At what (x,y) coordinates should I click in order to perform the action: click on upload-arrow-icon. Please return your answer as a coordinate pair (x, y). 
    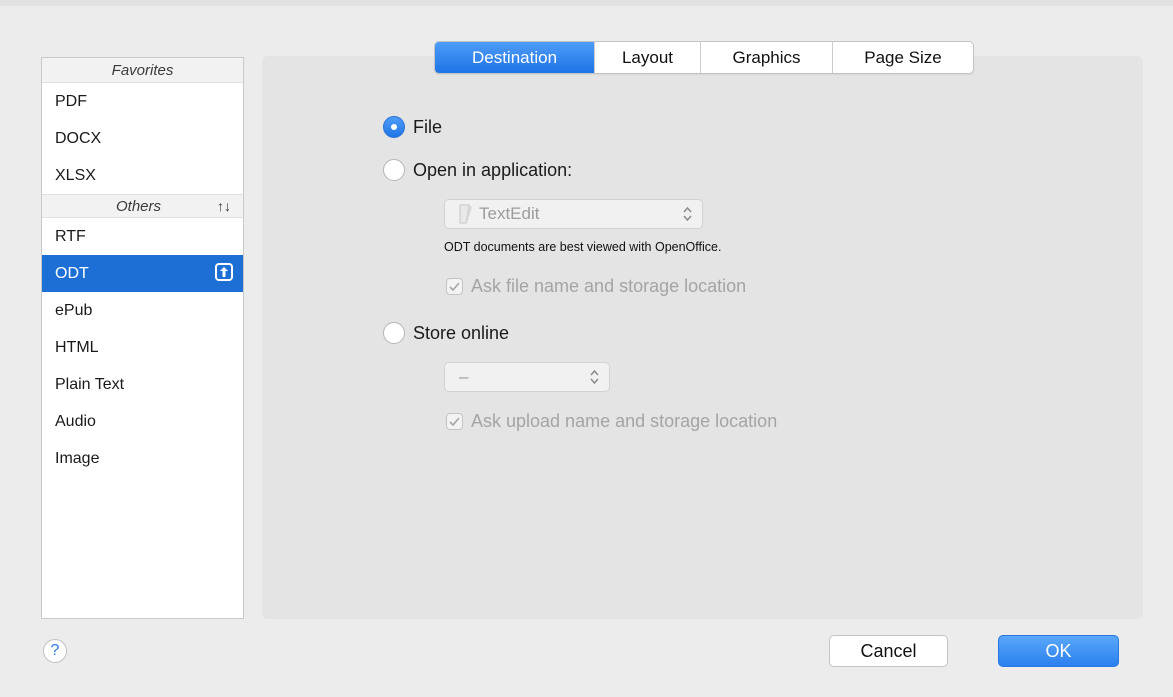
    Looking at the image, I should click on (224, 272).